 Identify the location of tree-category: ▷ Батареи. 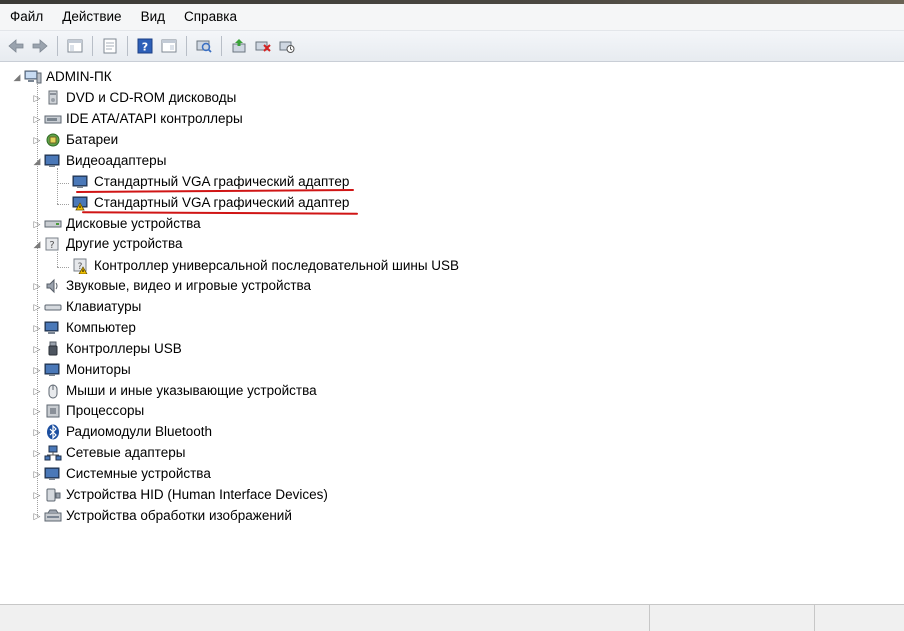
(75, 140).